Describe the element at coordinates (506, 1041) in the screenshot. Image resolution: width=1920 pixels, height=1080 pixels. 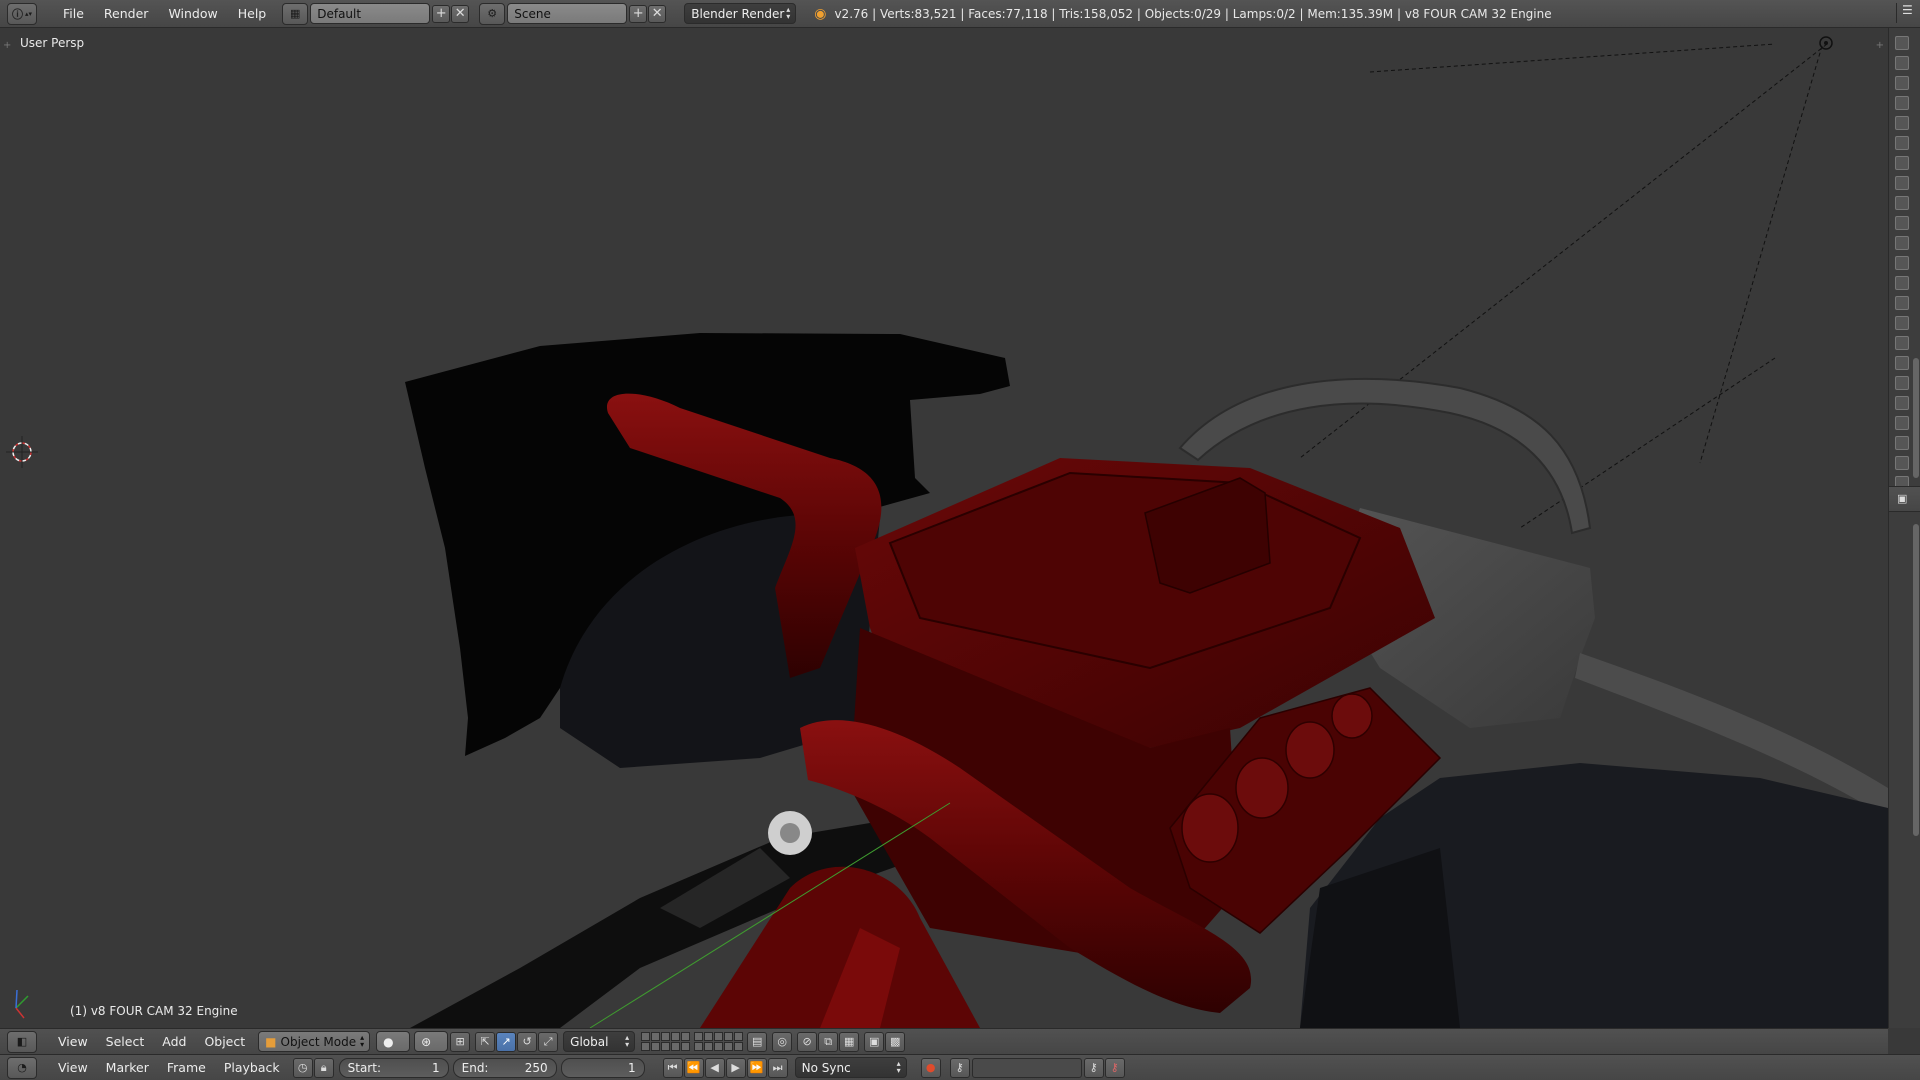
I see `rotate-manipulator-icon: ↗` at that location.